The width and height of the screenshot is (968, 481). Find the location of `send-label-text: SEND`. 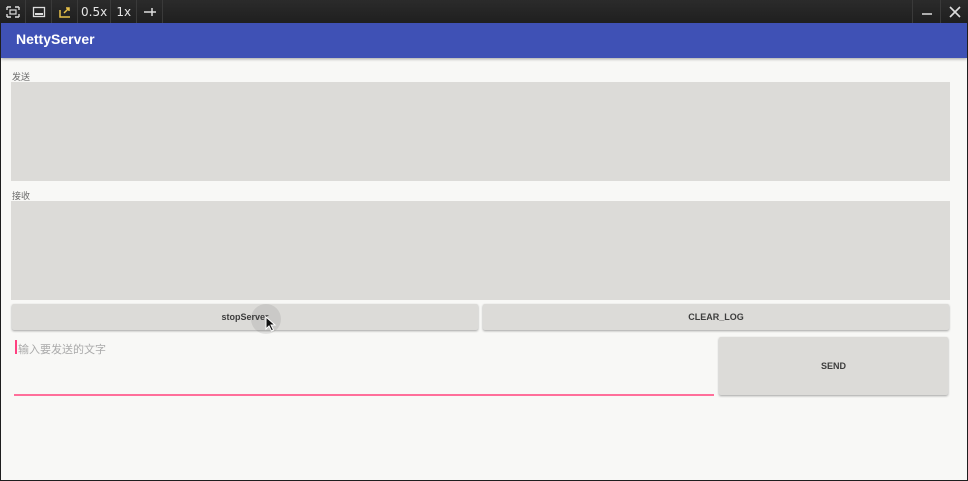

send-label-text: SEND is located at coordinates (833, 366).